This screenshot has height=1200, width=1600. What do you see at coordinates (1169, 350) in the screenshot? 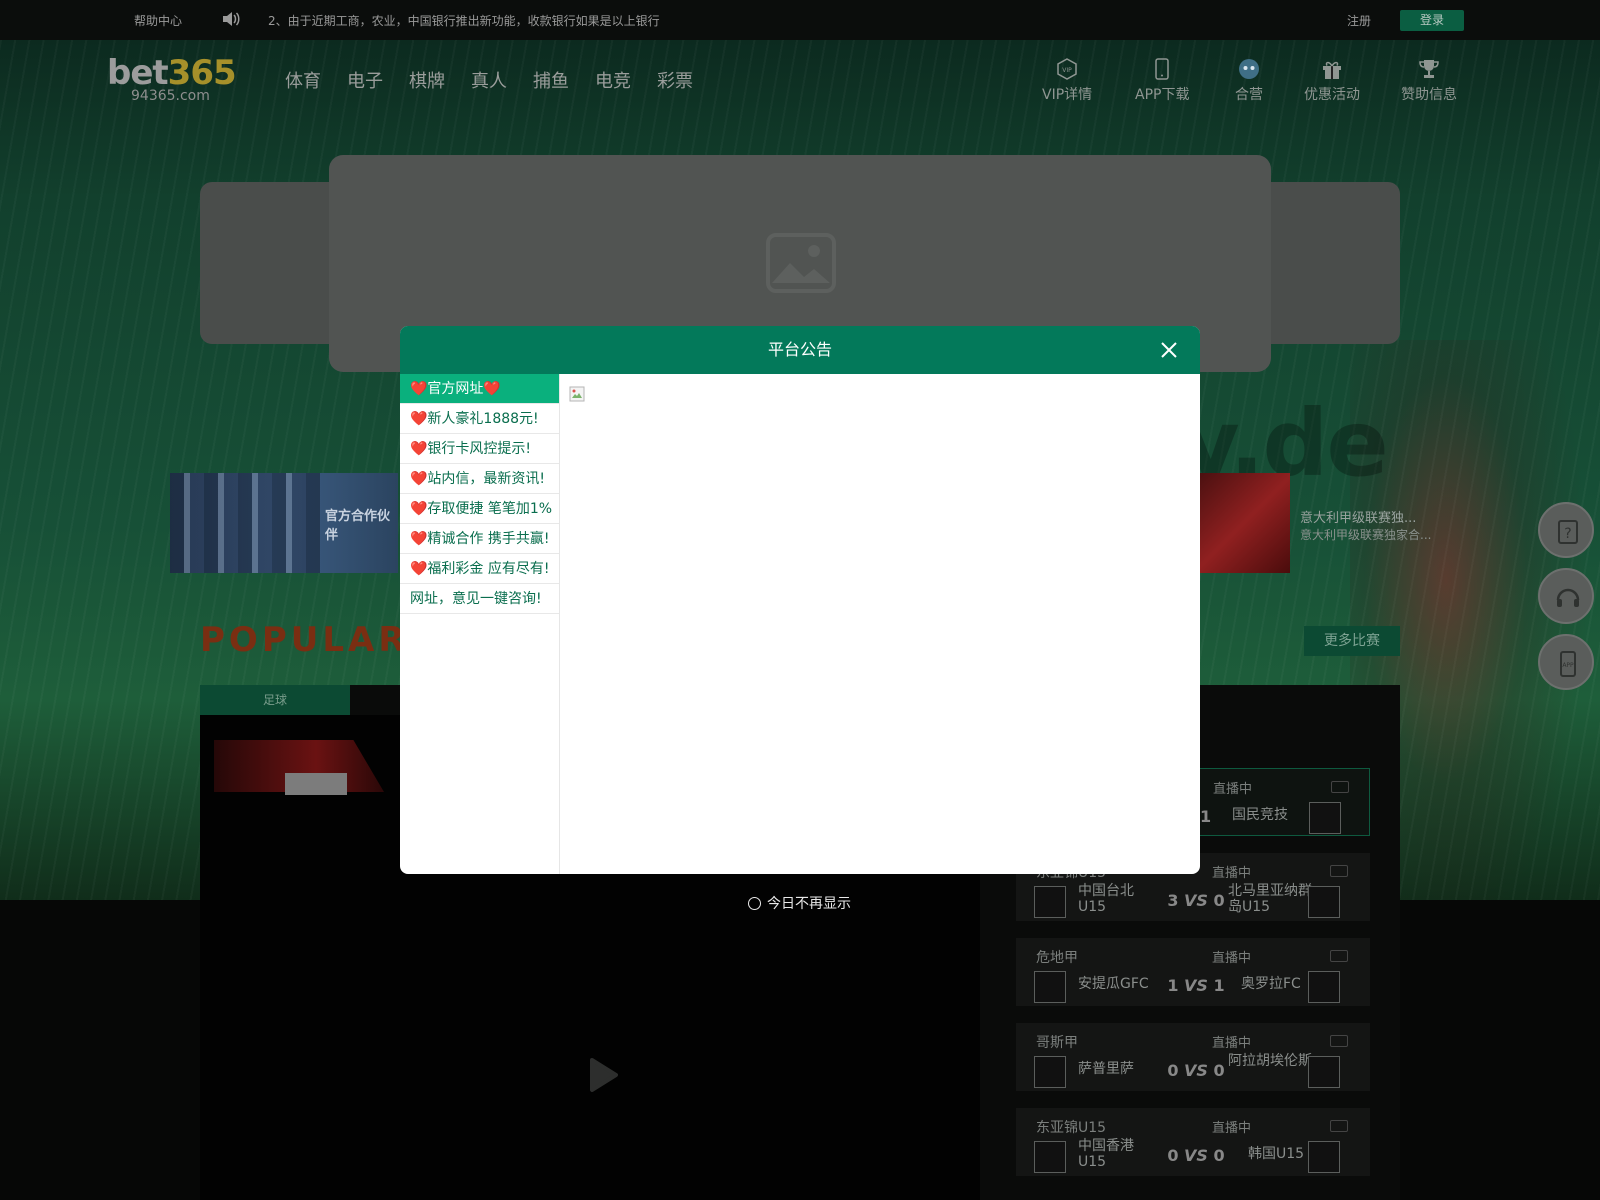
I see `close-icon` at bounding box center [1169, 350].